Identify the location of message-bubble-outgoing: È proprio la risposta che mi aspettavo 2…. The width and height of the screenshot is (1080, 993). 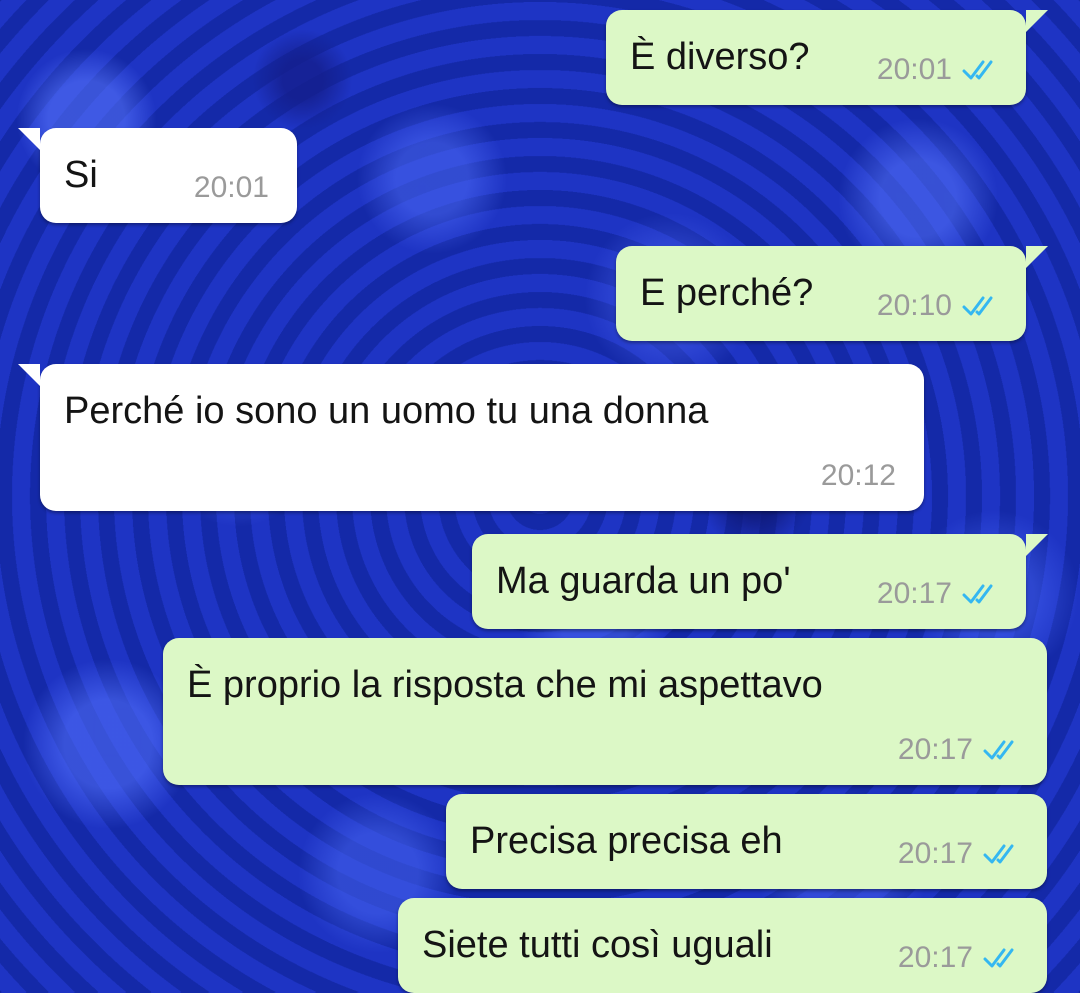
(605, 711).